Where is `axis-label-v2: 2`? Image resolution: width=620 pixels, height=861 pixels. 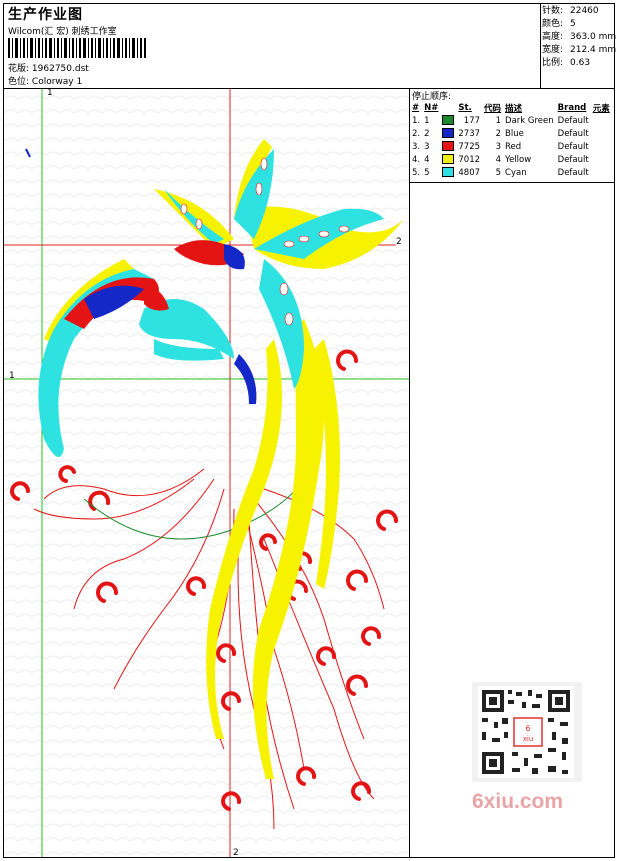 axis-label-v2: 2 is located at coordinates (236, 852).